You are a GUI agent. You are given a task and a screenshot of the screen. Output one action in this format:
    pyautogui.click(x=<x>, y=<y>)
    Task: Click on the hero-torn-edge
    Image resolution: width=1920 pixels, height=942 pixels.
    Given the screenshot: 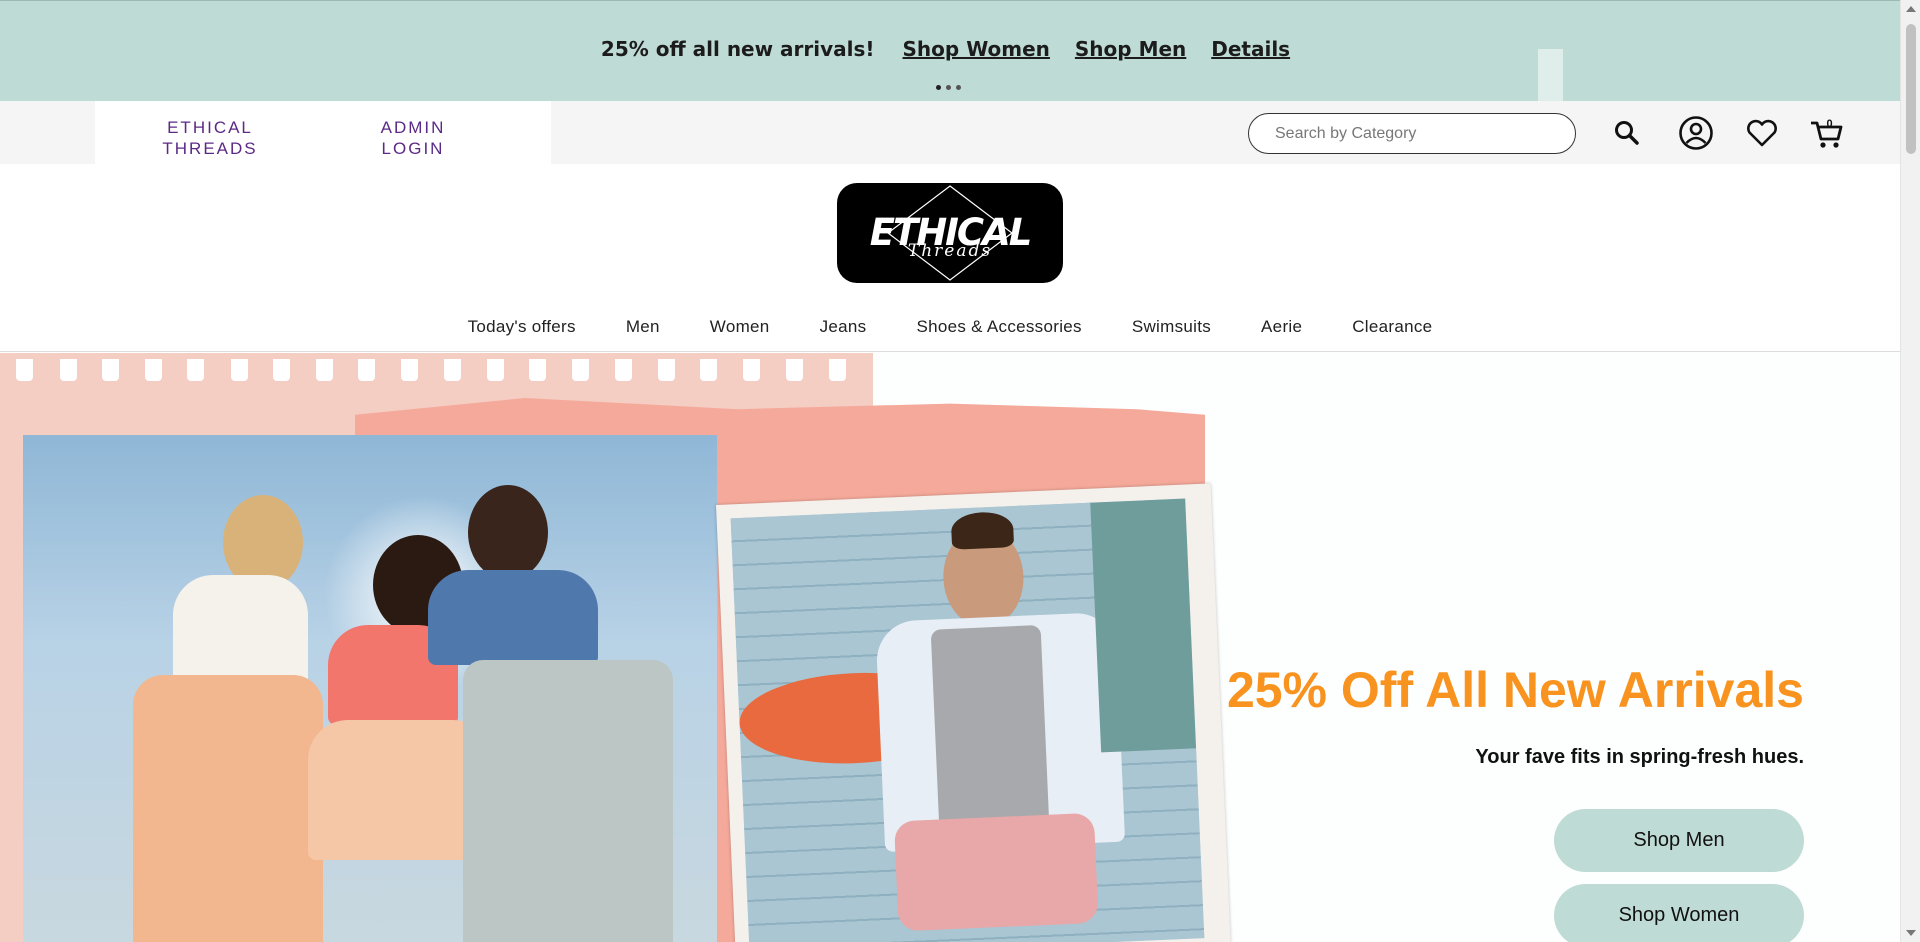 What is the action you would take?
    pyautogui.click(x=436, y=371)
    